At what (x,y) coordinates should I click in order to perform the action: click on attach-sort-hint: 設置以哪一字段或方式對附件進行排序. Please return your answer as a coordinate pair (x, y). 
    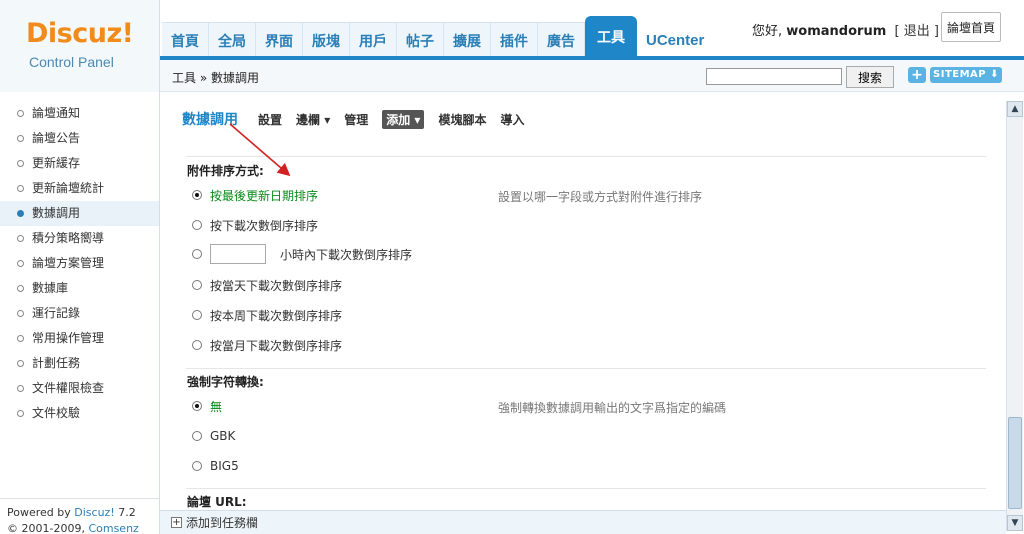
    Looking at the image, I should click on (600, 197).